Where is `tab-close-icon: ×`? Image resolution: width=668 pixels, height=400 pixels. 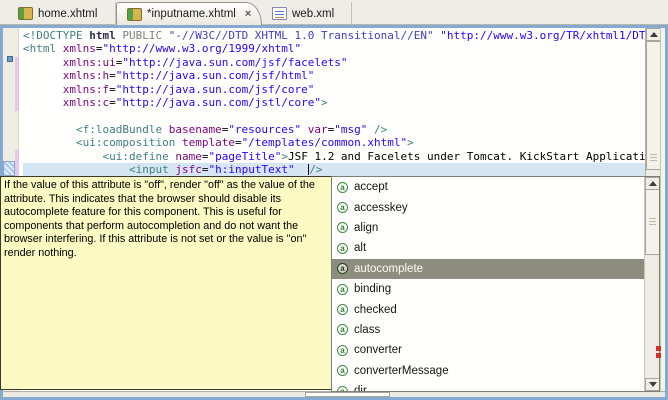 tab-close-icon: × is located at coordinates (248, 14).